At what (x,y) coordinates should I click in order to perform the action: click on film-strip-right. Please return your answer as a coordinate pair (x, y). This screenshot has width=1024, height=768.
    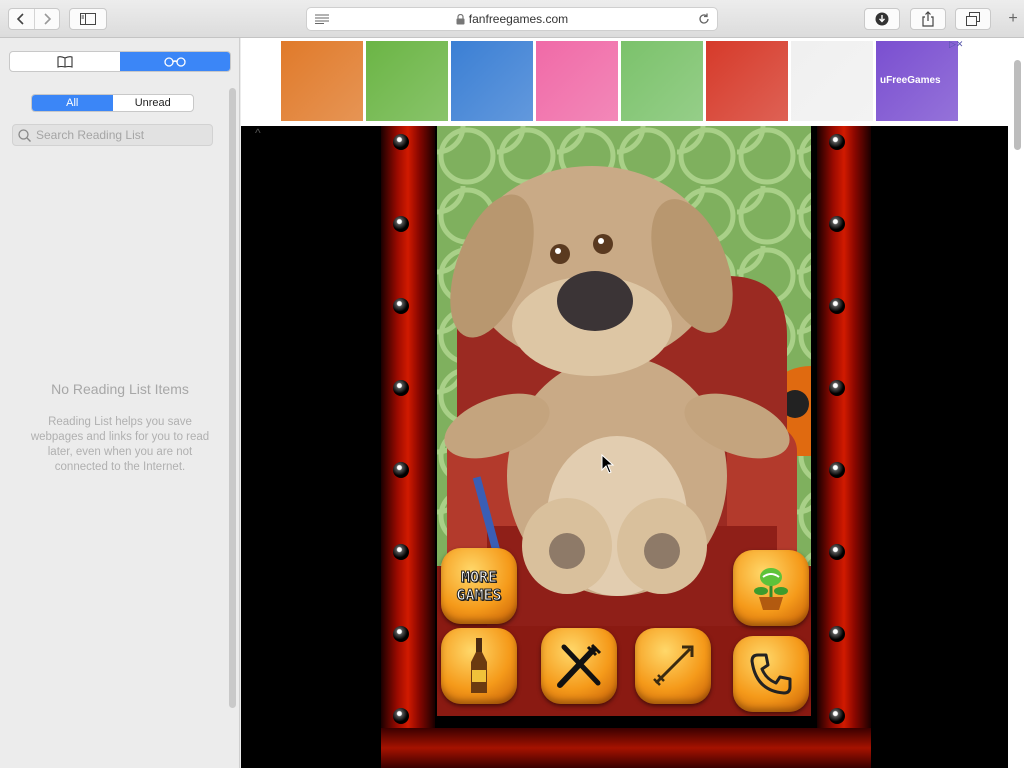
    Looking at the image, I should click on (844, 447).